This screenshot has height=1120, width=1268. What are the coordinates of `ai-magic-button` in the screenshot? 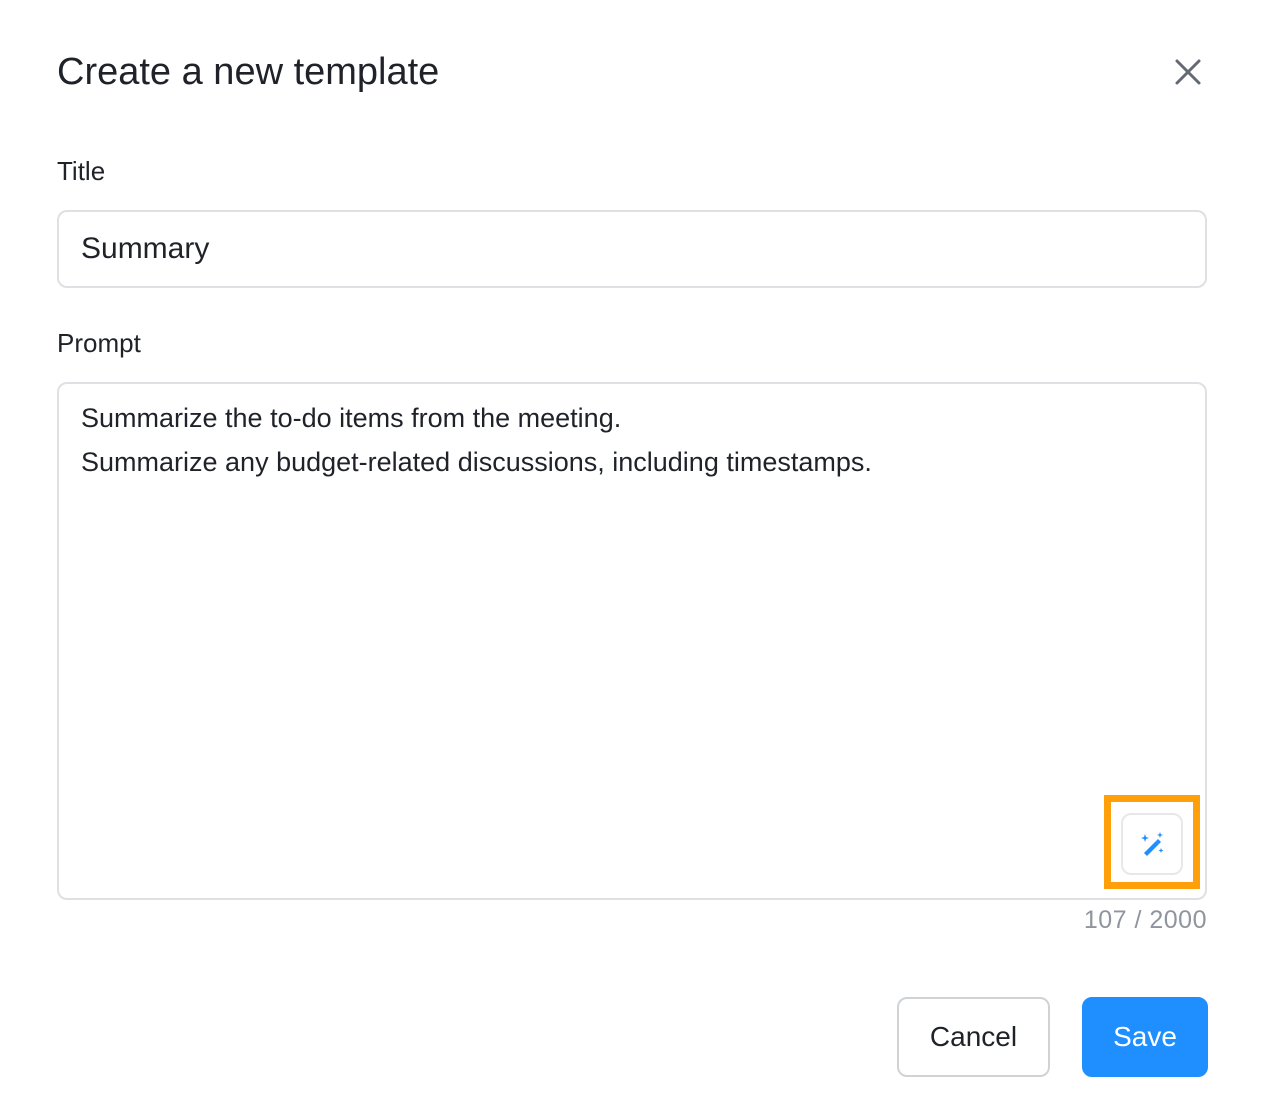 It's located at (1152, 844).